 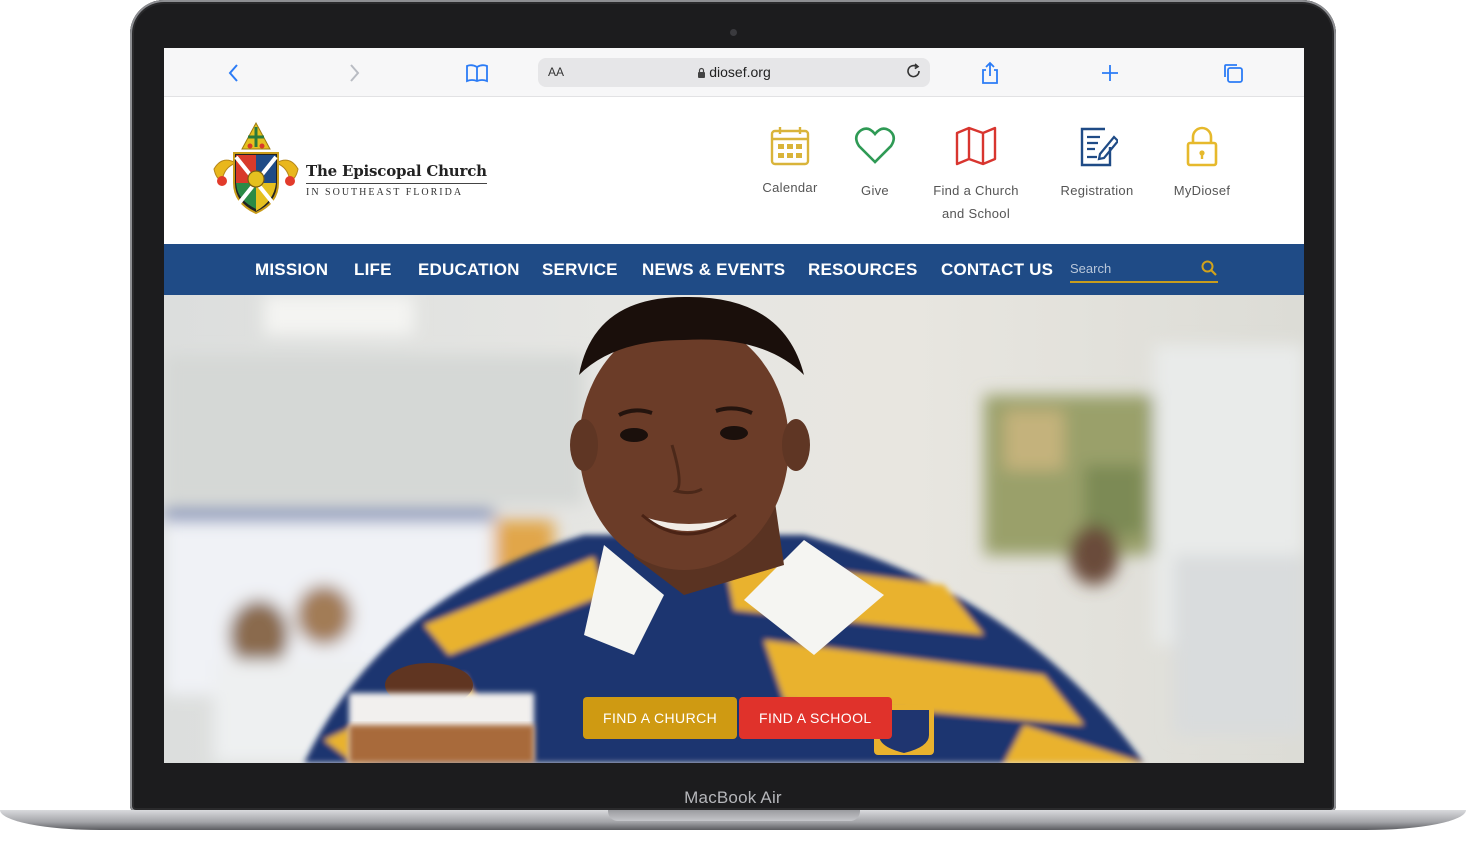 I want to click on quick-link-mydiosef: MyDiosef, so click(x=1202, y=163).